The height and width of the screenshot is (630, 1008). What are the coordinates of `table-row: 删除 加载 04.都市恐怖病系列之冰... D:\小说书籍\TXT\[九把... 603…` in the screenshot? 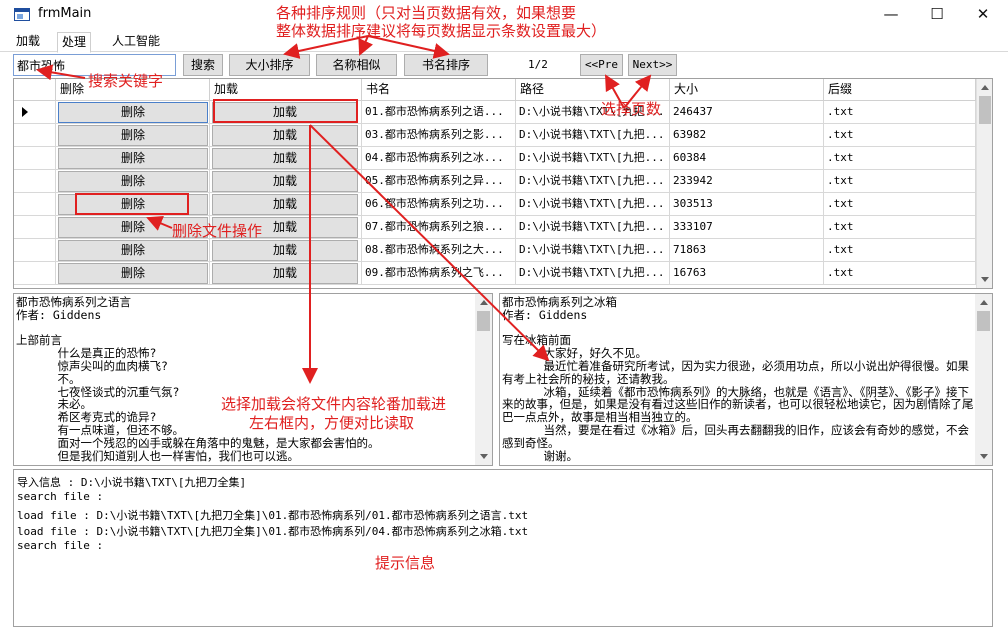 It's located at (495, 158).